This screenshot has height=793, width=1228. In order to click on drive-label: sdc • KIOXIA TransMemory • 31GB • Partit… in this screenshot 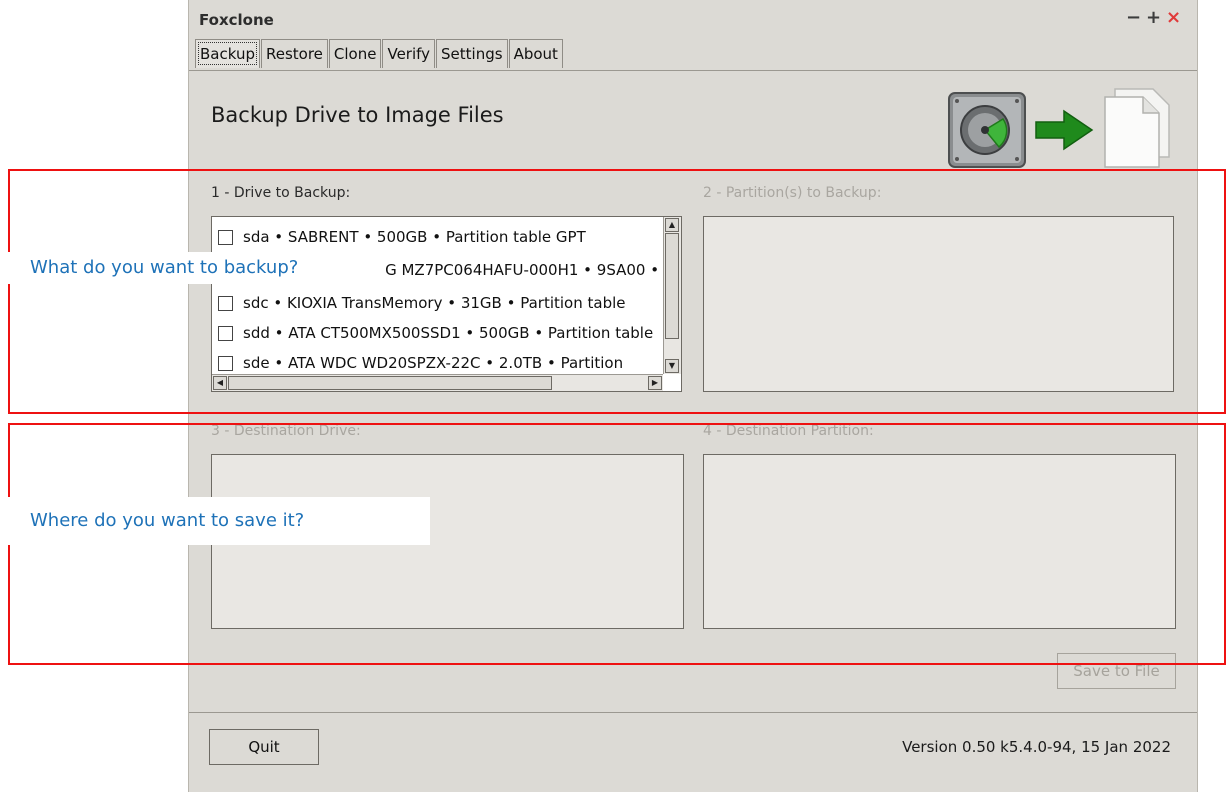, I will do `click(434, 303)`.